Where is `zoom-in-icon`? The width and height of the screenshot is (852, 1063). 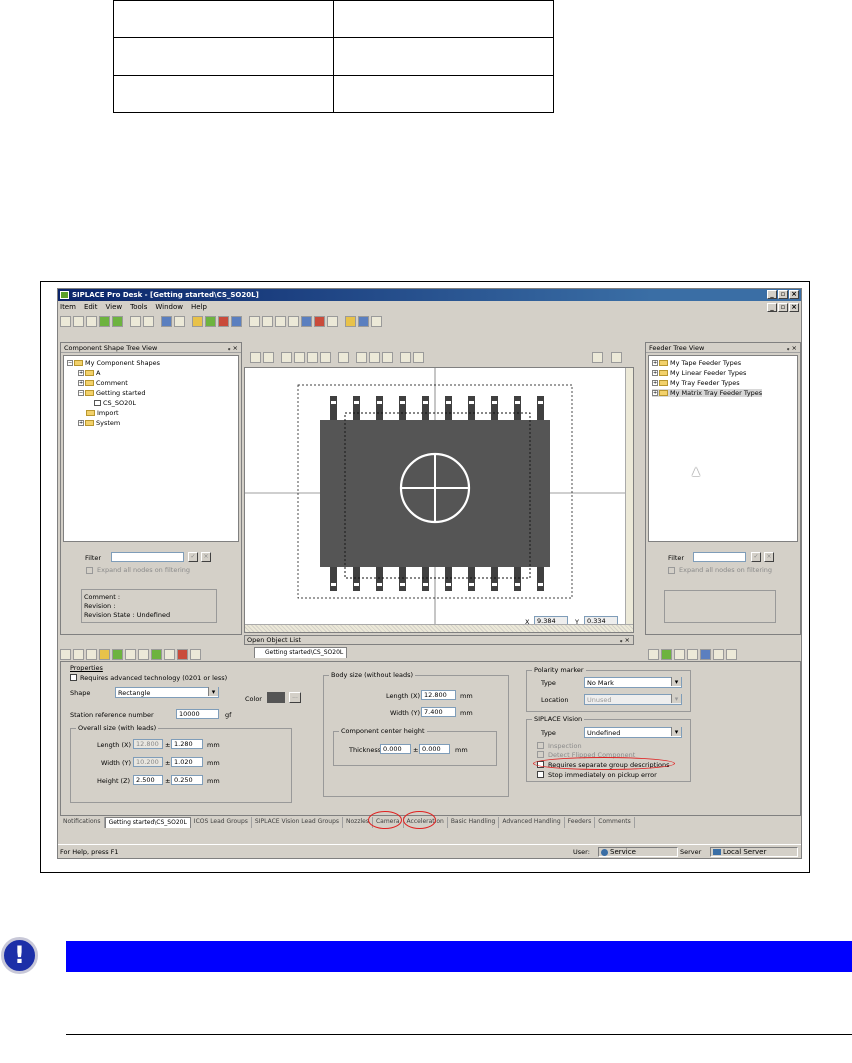
zoom-in-icon is located at coordinates (267, 321).